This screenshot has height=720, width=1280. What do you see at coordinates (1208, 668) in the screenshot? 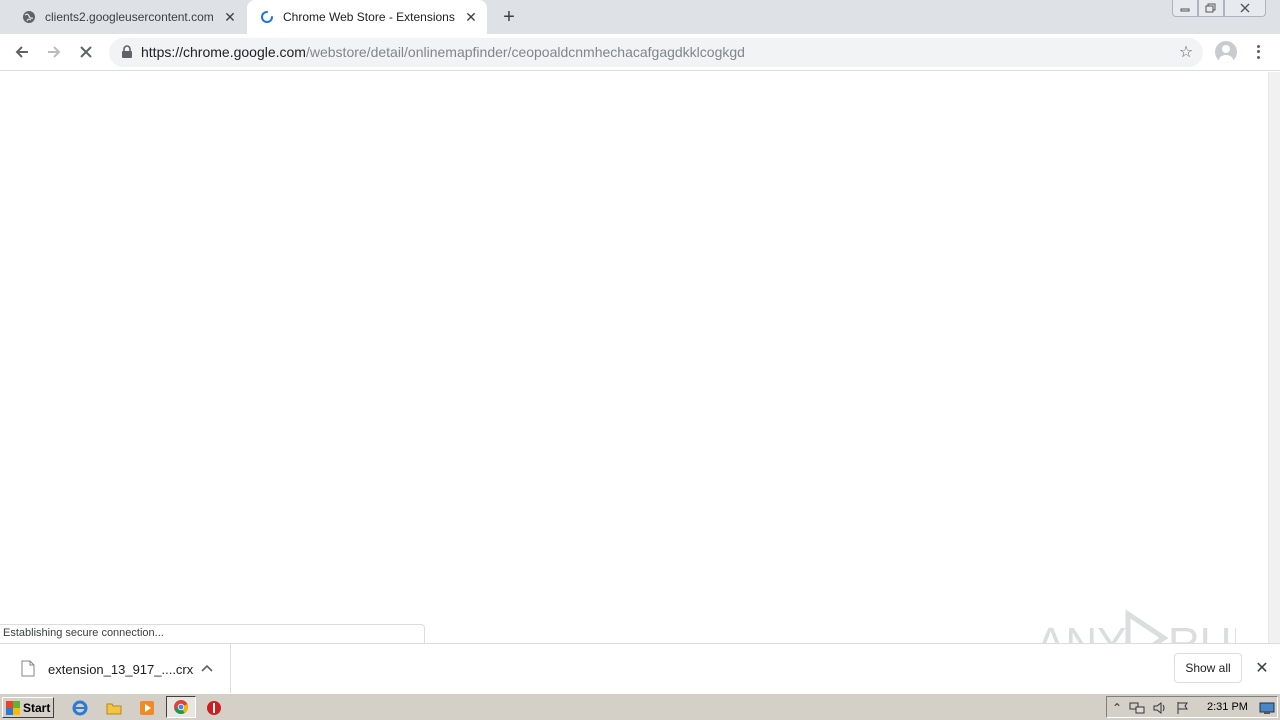
I see `show-all-button: Show all` at bounding box center [1208, 668].